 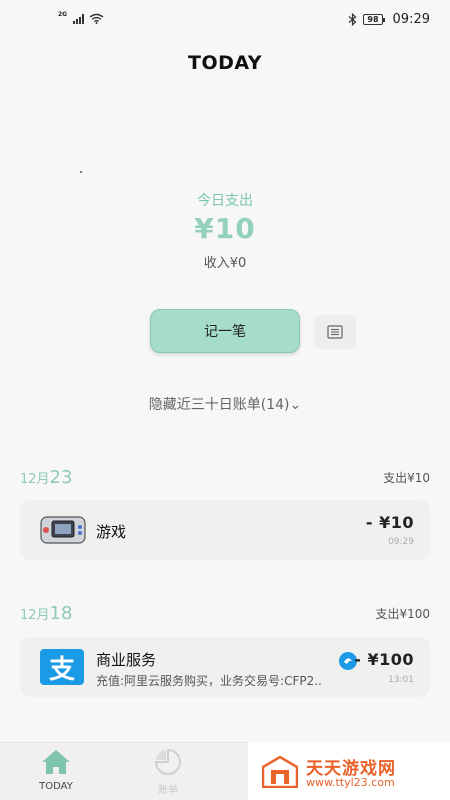 I want to click on date-header: 12月23 支出¥10, so click(x=225, y=477).